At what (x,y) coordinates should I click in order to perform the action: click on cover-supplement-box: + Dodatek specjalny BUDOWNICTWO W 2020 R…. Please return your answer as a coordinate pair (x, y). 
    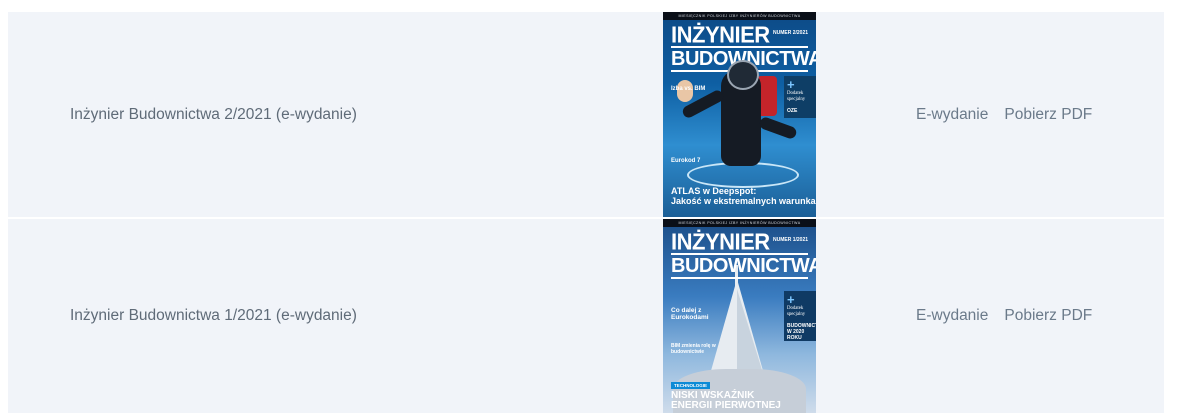
    Looking at the image, I should click on (800, 316).